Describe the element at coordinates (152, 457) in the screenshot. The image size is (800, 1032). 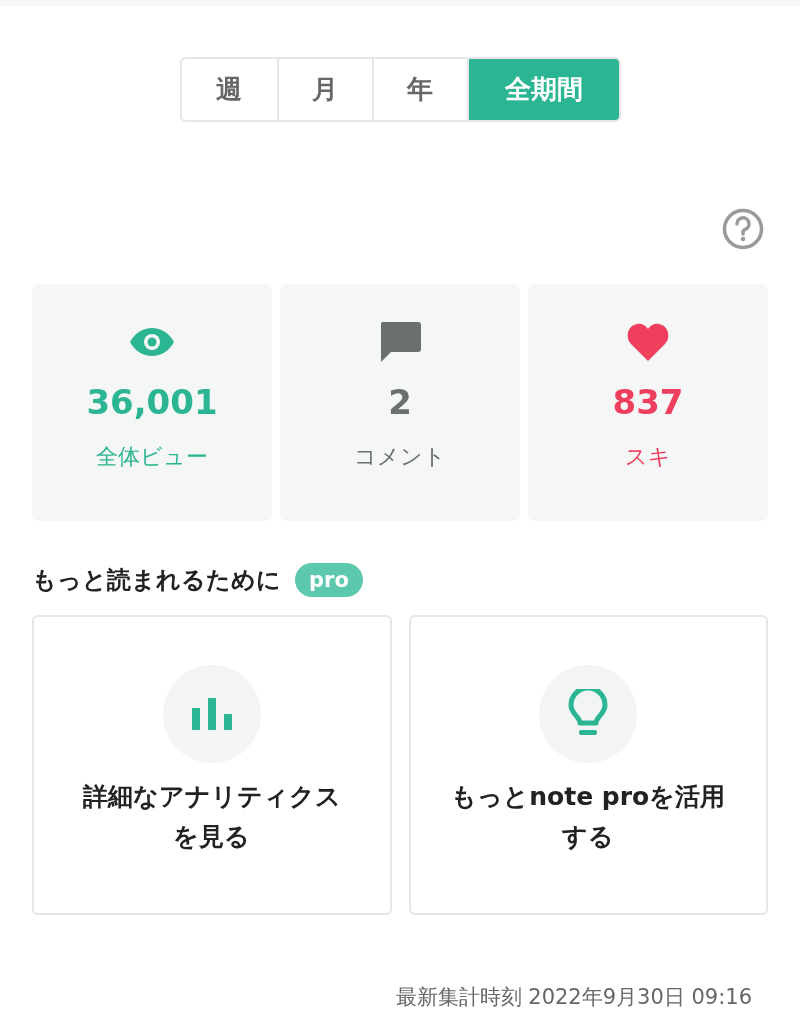
I see `stat-label: 全体ビュー` at that location.